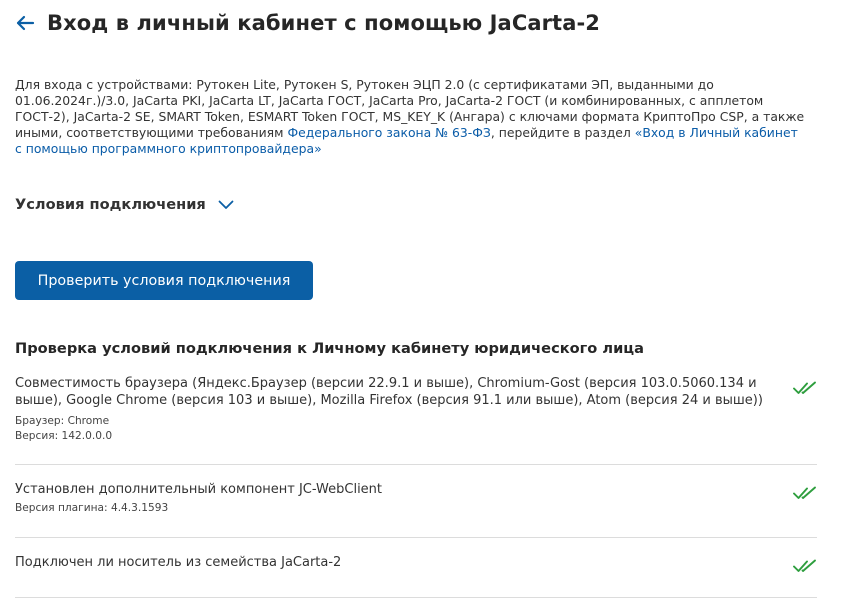 Image resolution: width=854 pixels, height=606 pixels. I want to click on conditions-toggle: Условия подключения, so click(124, 204).